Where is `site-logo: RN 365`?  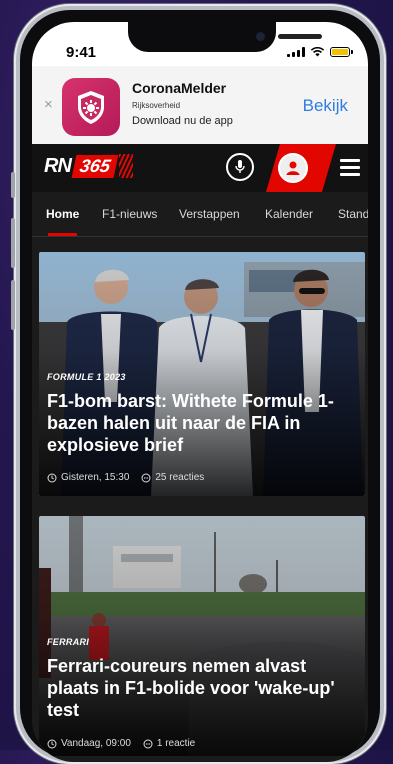
site-logo: RN 365 is located at coordinates (88, 166).